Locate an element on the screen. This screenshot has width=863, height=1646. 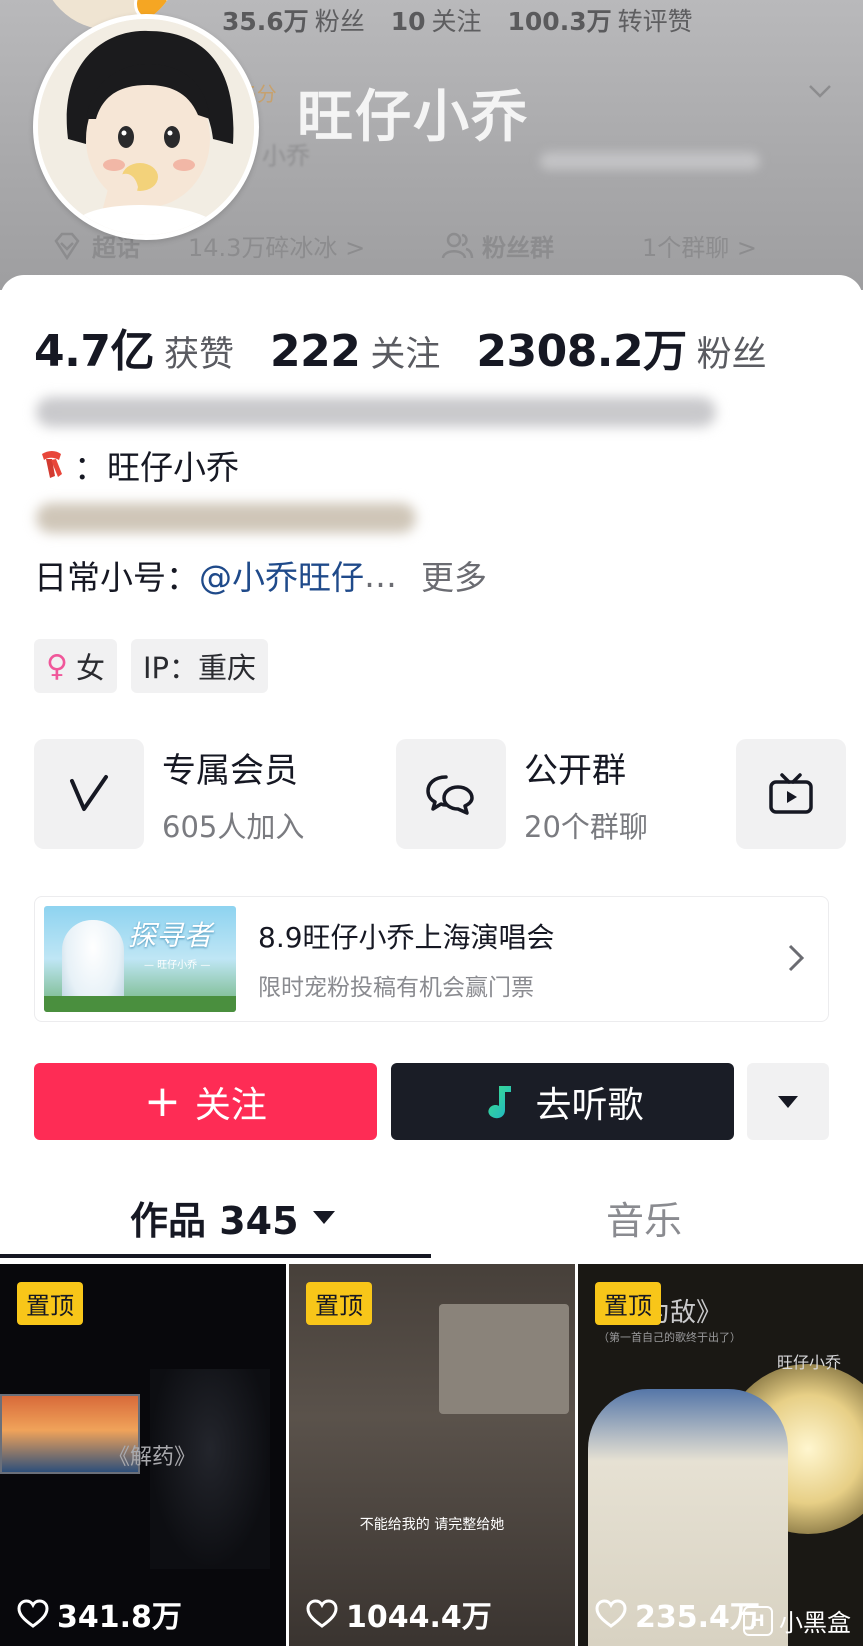
header-stats: 35.6万 粉丝 10 关注 100.3万 转评赞 is located at coordinates (457, 20).